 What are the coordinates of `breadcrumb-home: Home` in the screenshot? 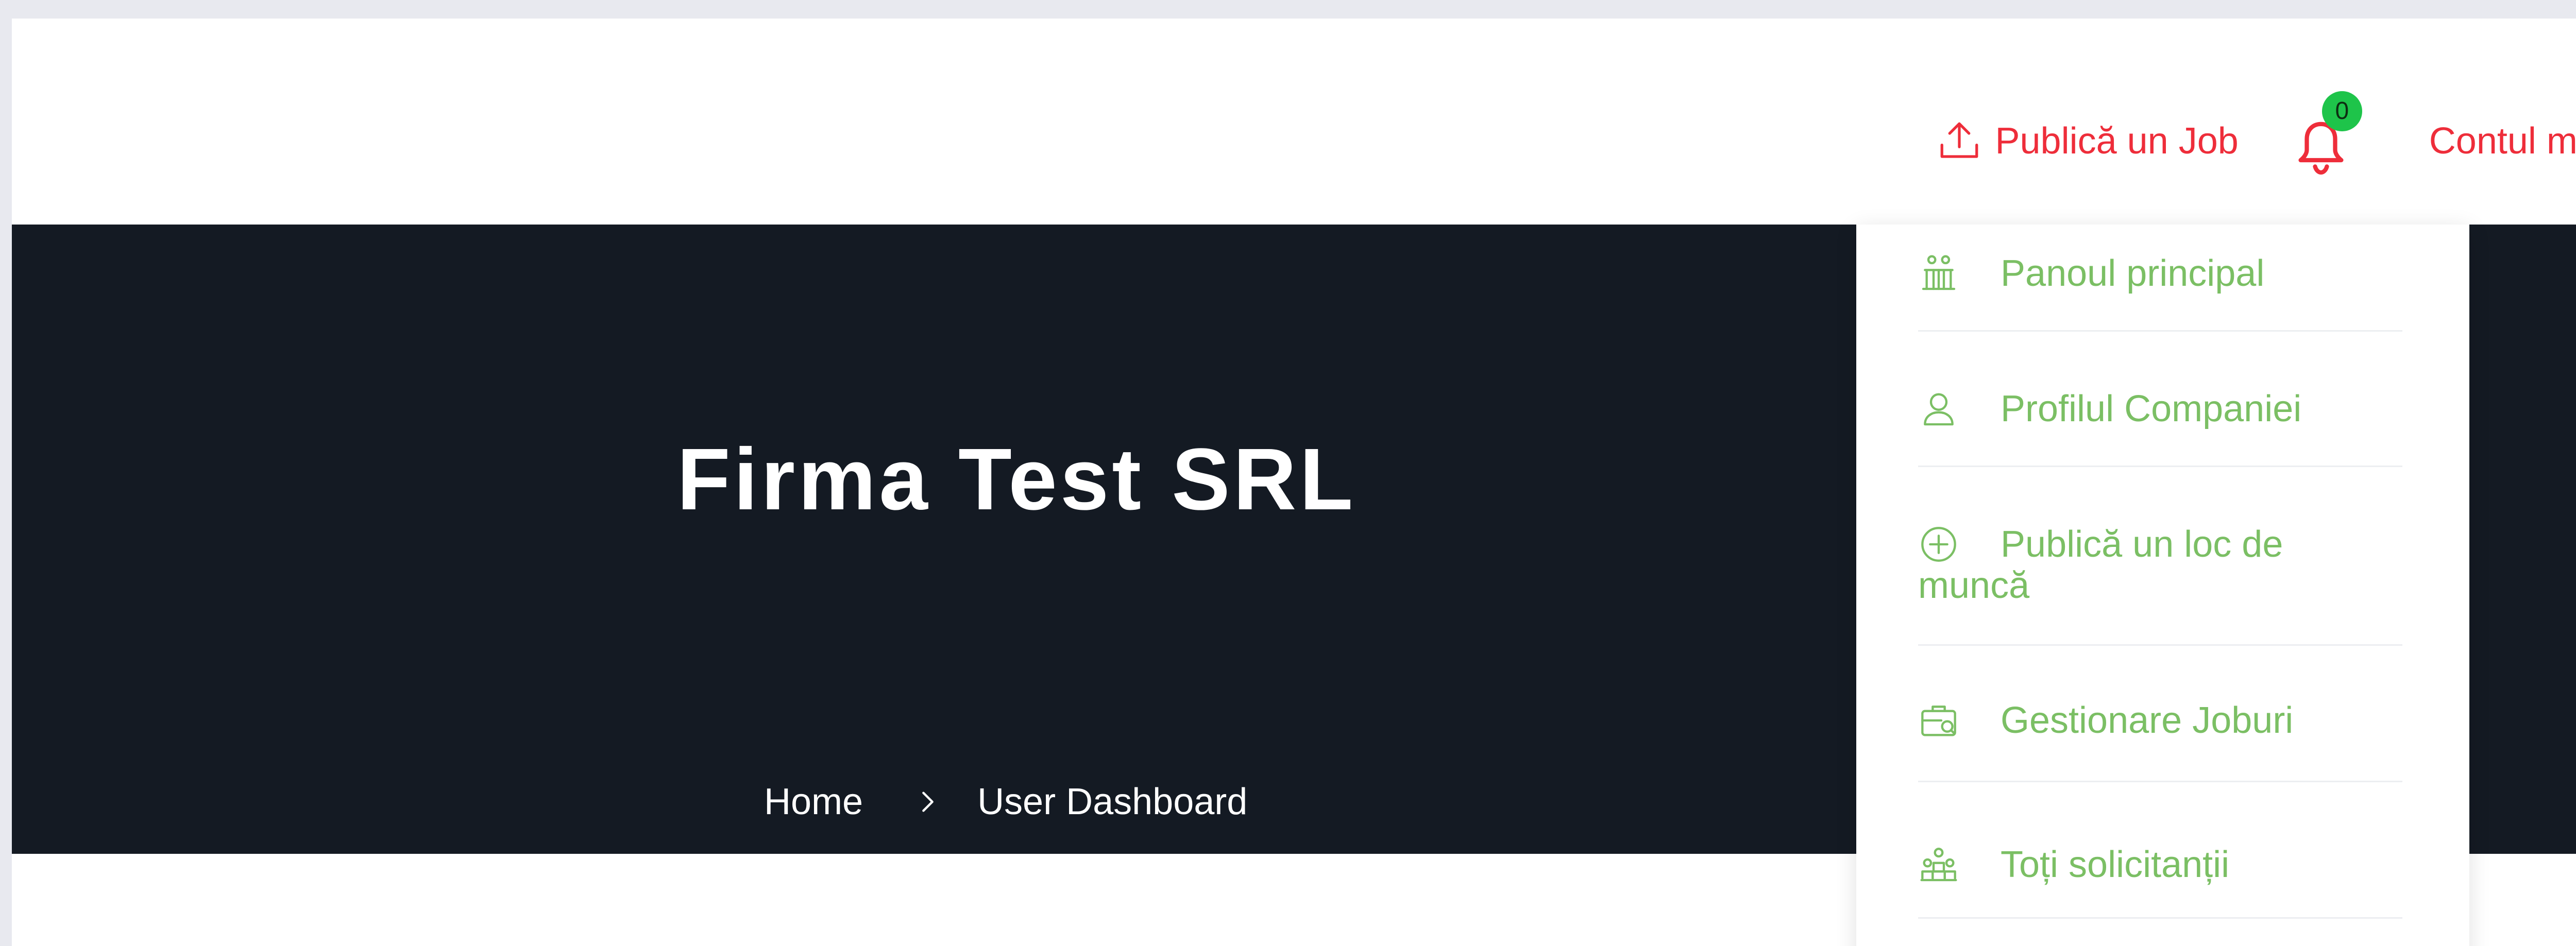 It's located at (813, 801).